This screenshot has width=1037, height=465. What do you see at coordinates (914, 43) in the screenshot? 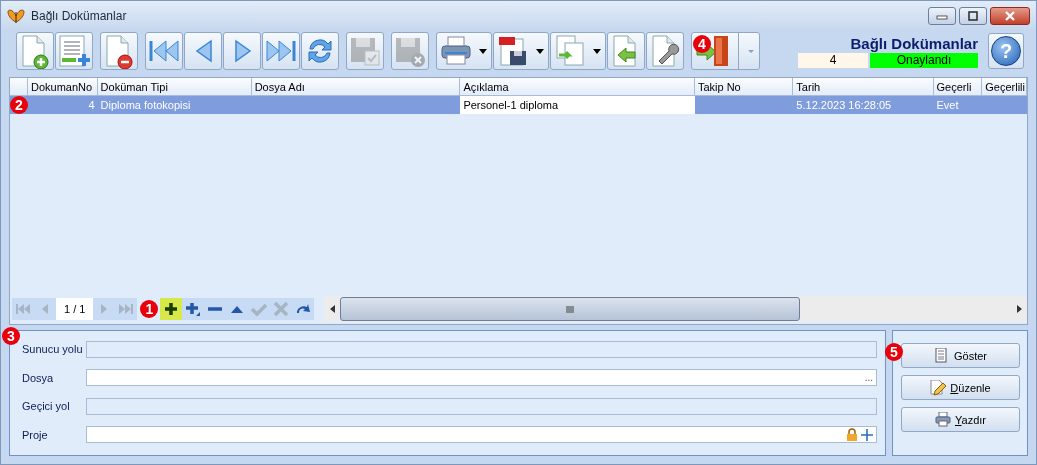
I see `form-heading: Bağlı Dokümanlar` at bounding box center [914, 43].